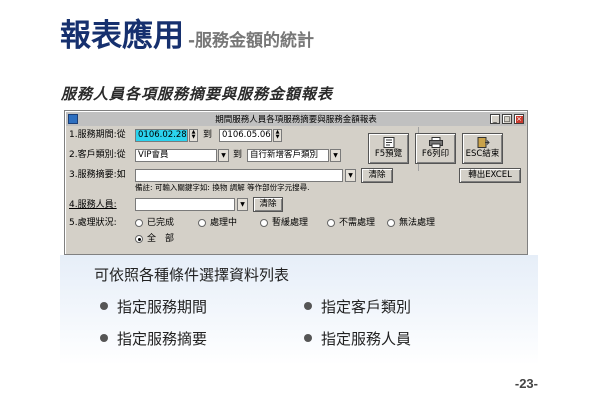 Image resolution: width=590 pixels, height=417 pixels. What do you see at coordinates (417, 223) in the screenshot?
I see `status-option-label: 無法處理` at bounding box center [417, 223].